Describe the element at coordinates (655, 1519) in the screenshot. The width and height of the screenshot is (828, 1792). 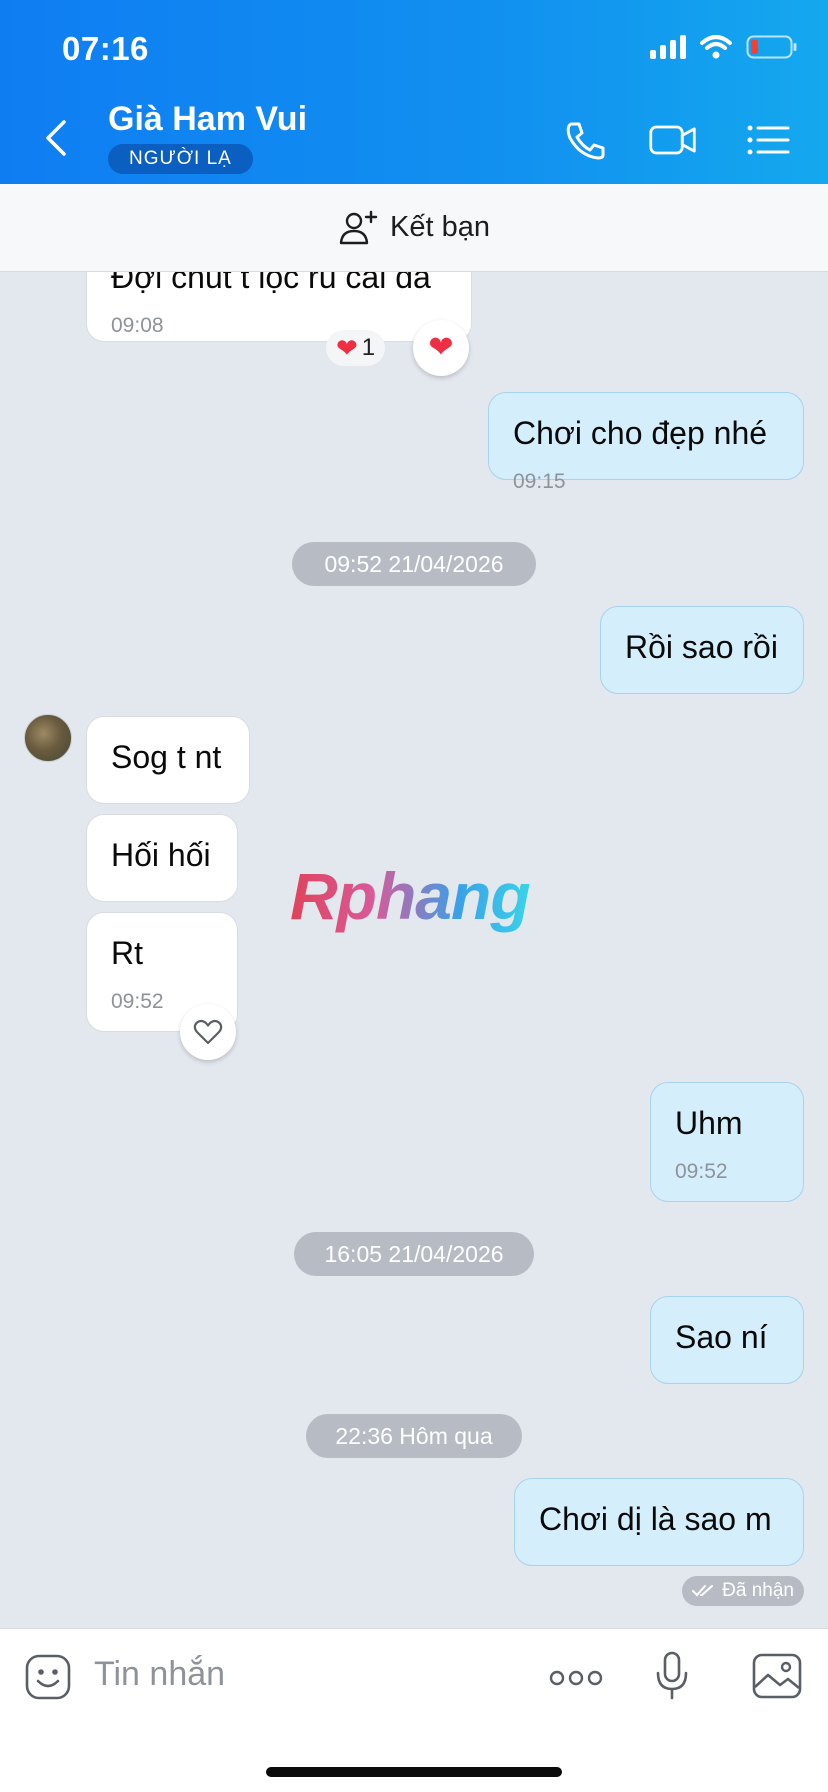
I see `message-text: Chơi dị là sao m` at that location.